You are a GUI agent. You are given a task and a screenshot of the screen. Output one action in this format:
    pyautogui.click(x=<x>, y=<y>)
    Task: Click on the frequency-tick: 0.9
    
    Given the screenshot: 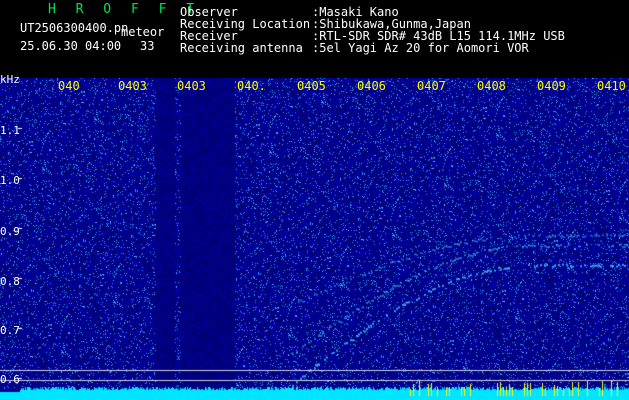 What is the action you would take?
    pyautogui.click(x=10, y=231)
    